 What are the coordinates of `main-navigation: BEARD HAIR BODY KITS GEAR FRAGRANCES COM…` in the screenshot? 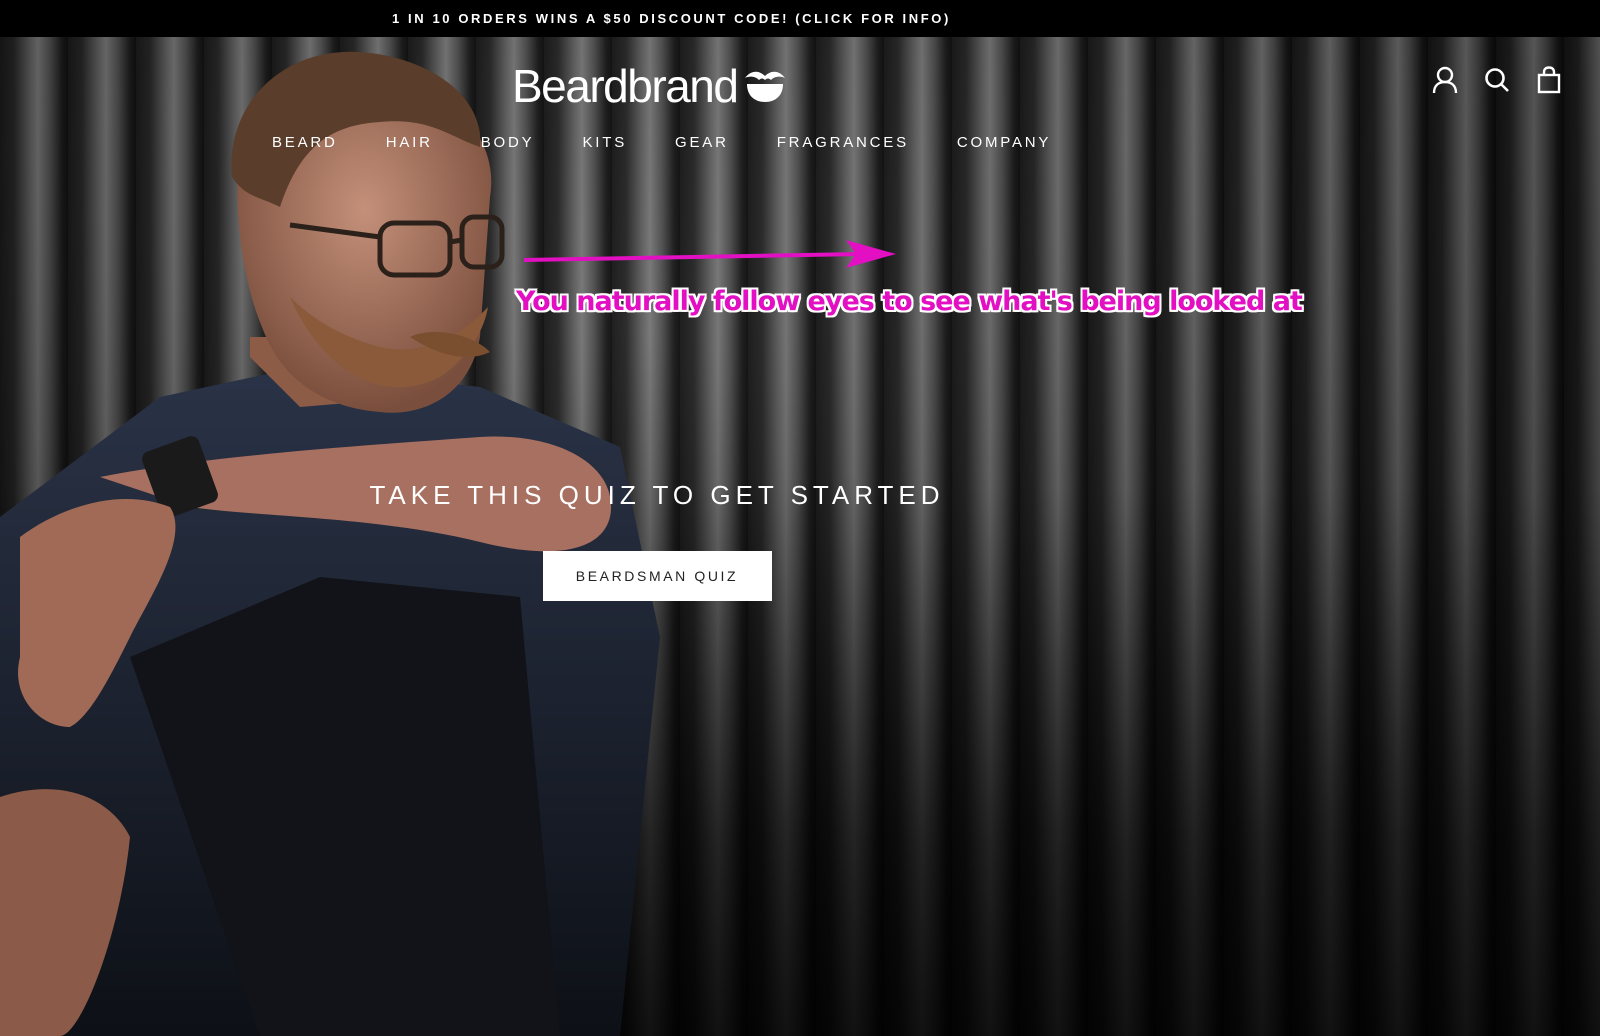 It's located at (685, 142).